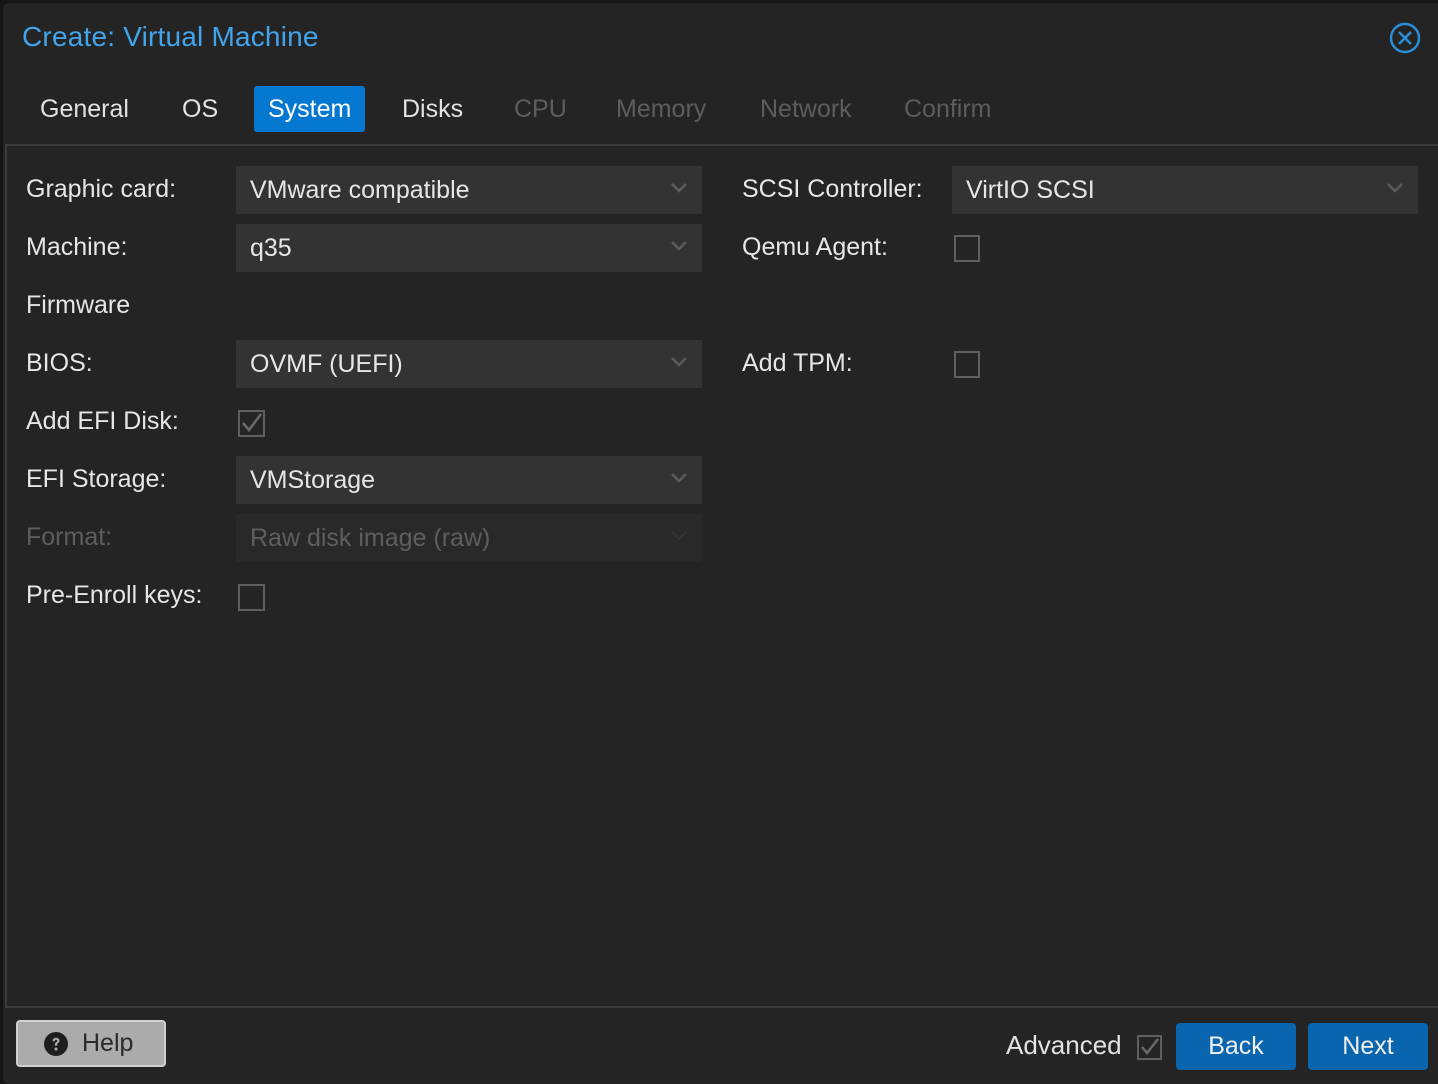  I want to click on format-value: Raw disk image (raw), so click(370, 538).